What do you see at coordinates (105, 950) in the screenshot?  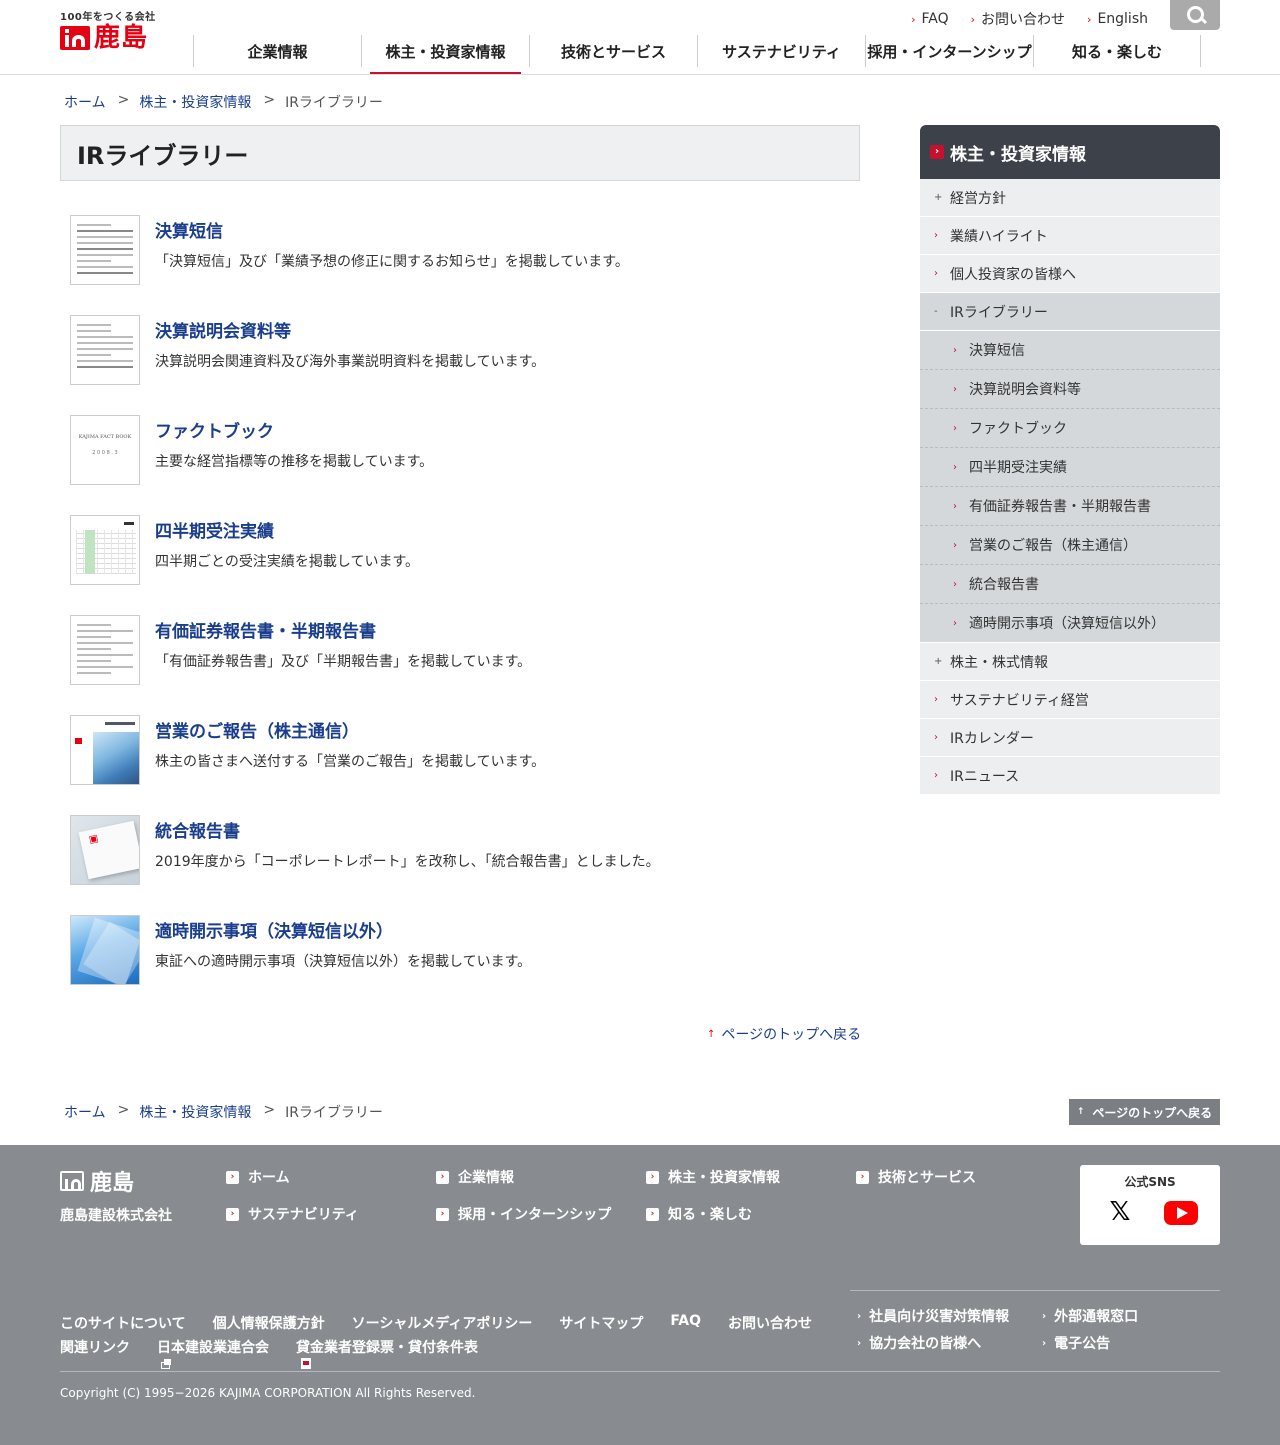 I see `disclosure-thumbnail` at bounding box center [105, 950].